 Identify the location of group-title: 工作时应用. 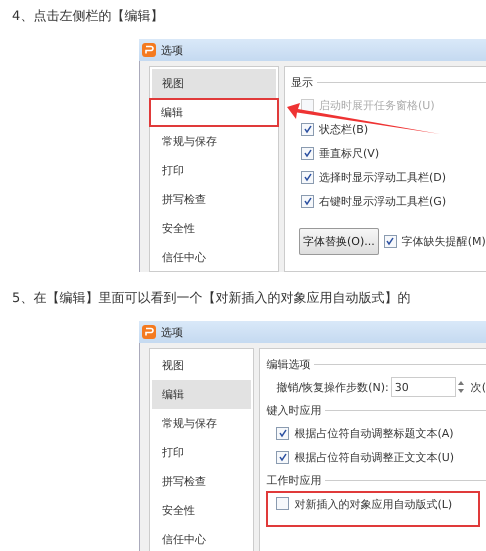
(294, 480).